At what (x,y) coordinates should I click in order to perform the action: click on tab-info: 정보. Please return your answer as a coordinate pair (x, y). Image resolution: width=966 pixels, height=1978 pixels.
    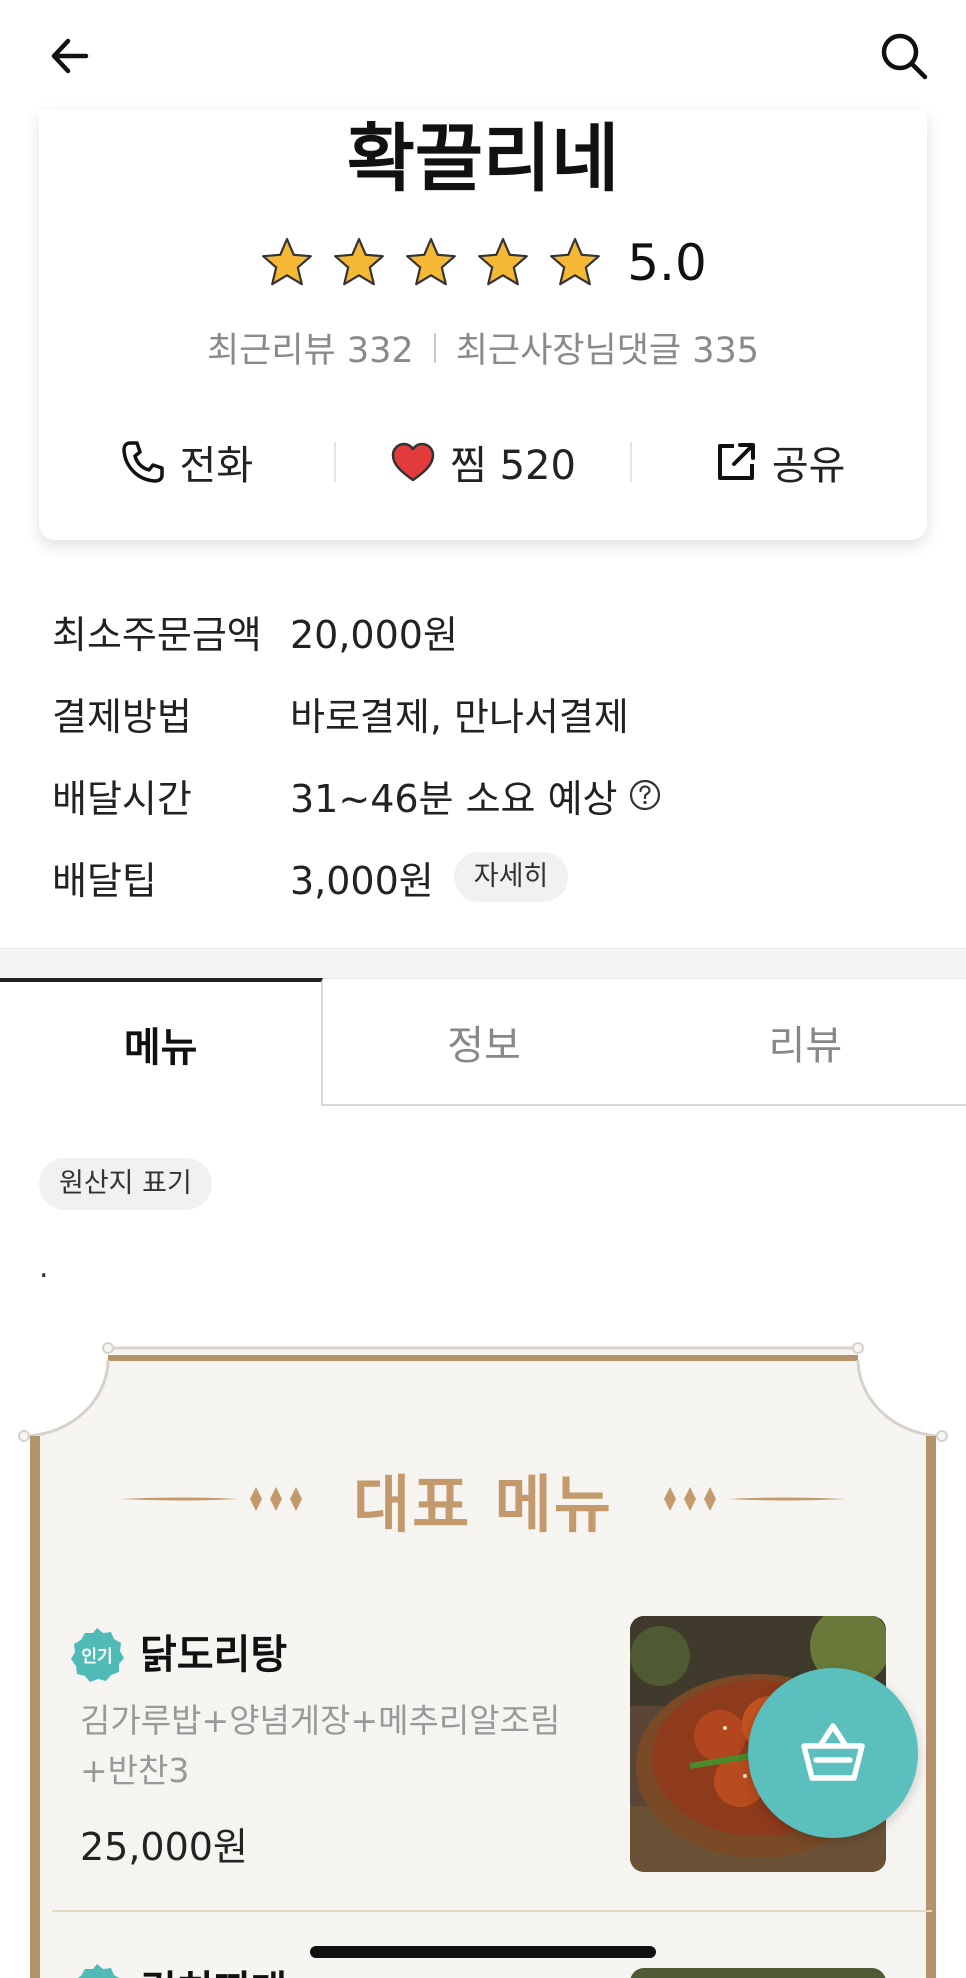
    Looking at the image, I should click on (484, 1042).